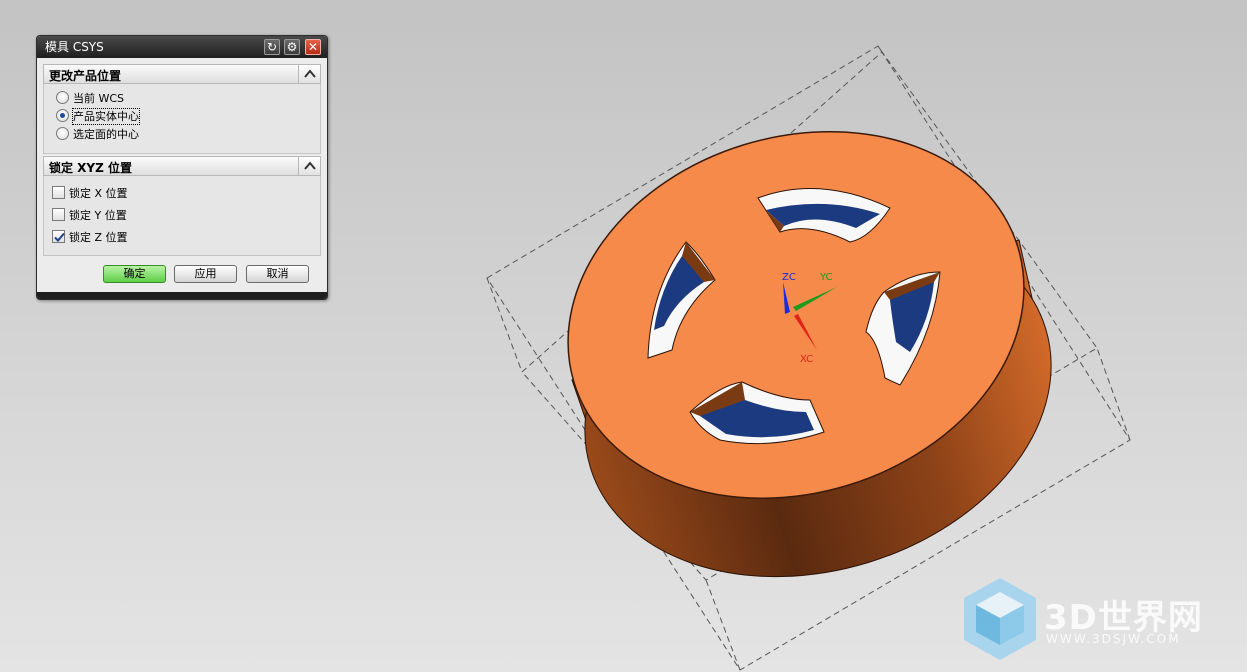 The height and width of the screenshot is (672, 1247). What do you see at coordinates (99, 98) in the screenshot?
I see `radio-label: 当前 WCS` at bounding box center [99, 98].